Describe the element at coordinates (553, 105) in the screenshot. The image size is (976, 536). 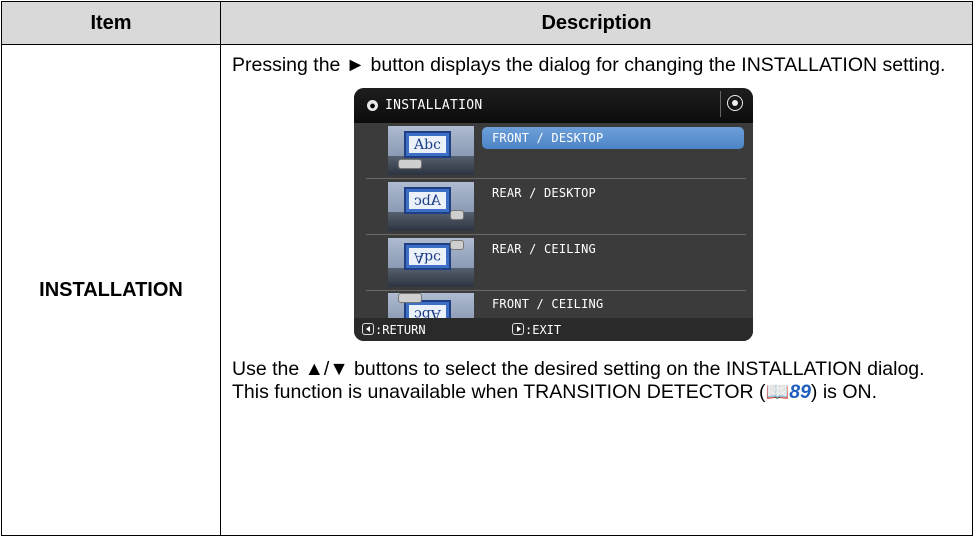
I see `dialog-title-bar: ● INSTALLATION` at that location.